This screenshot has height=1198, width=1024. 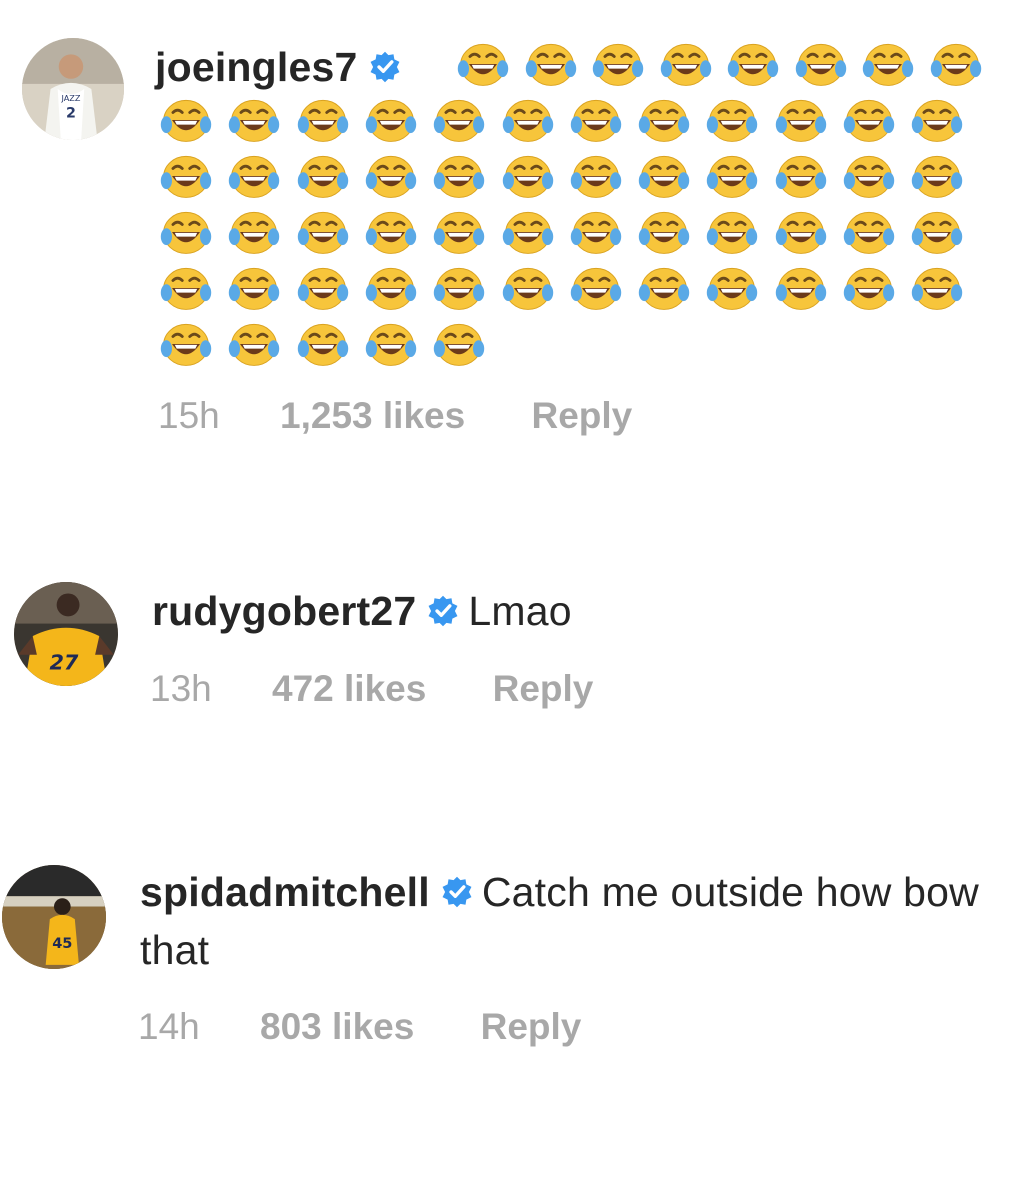 What do you see at coordinates (284, 611) in the screenshot?
I see `username: rudygobert27` at bounding box center [284, 611].